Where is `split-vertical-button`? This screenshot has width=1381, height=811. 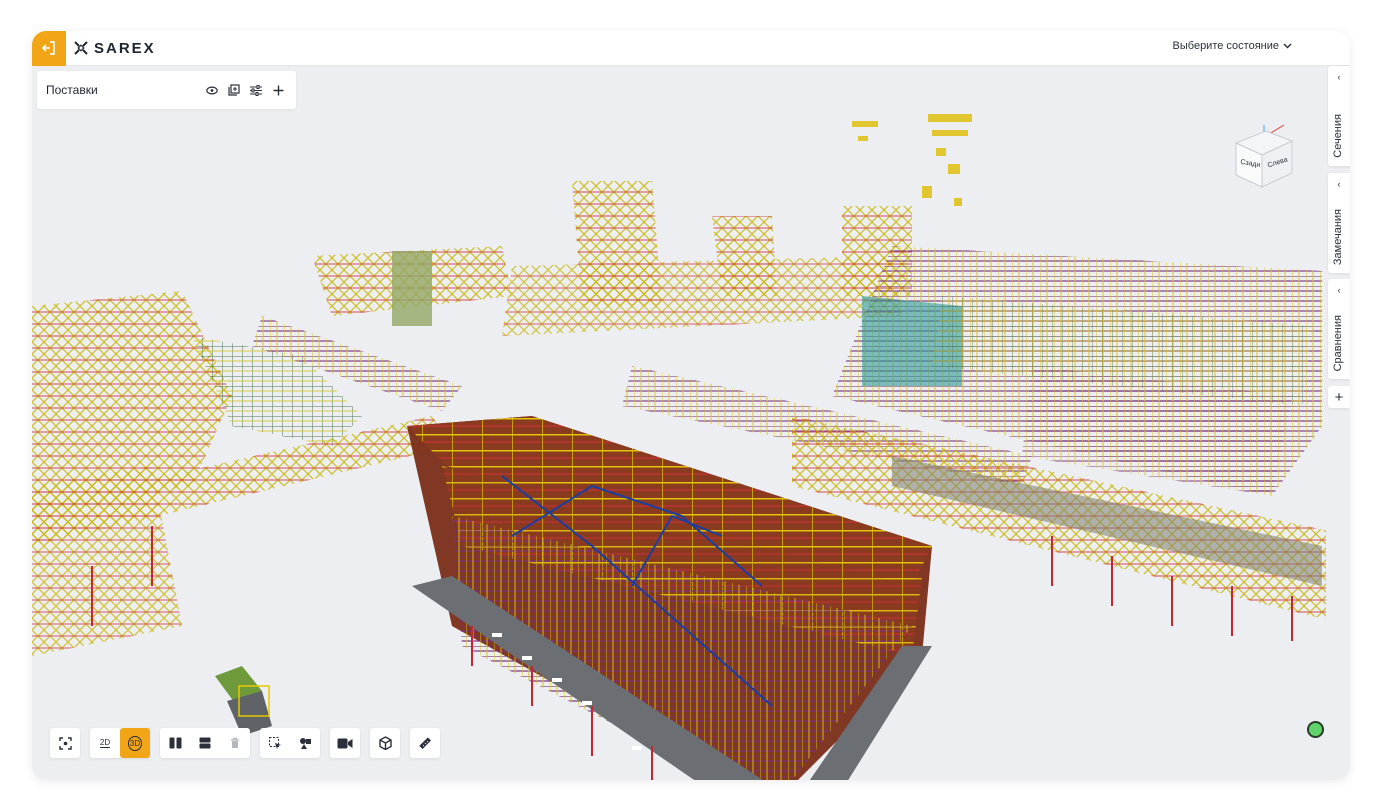
split-vertical-button is located at coordinates (175, 743).